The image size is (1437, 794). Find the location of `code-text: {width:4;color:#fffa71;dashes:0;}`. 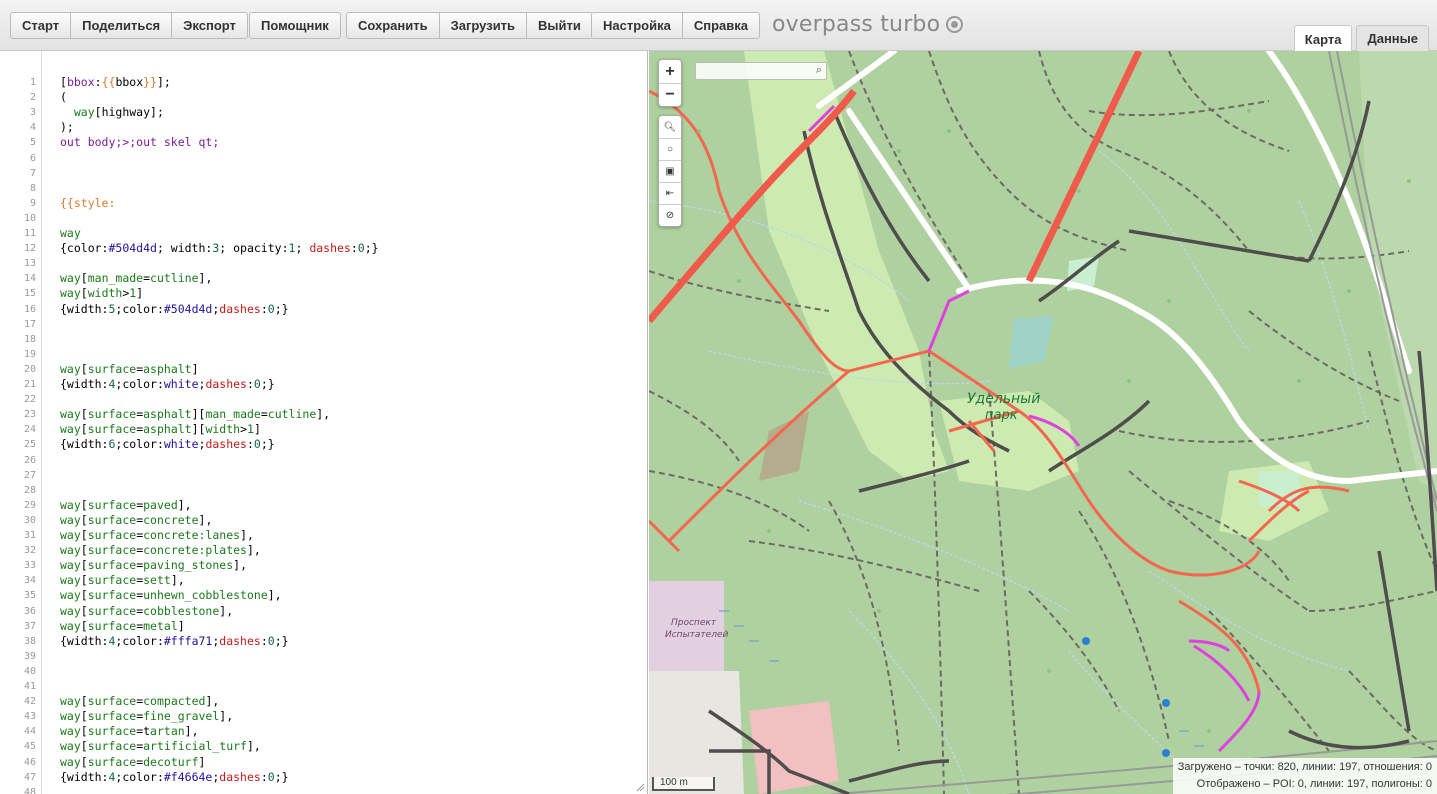

code-text: {width:4;color:#fffa71;dashes:0;} is located at coordinates (174, 641).